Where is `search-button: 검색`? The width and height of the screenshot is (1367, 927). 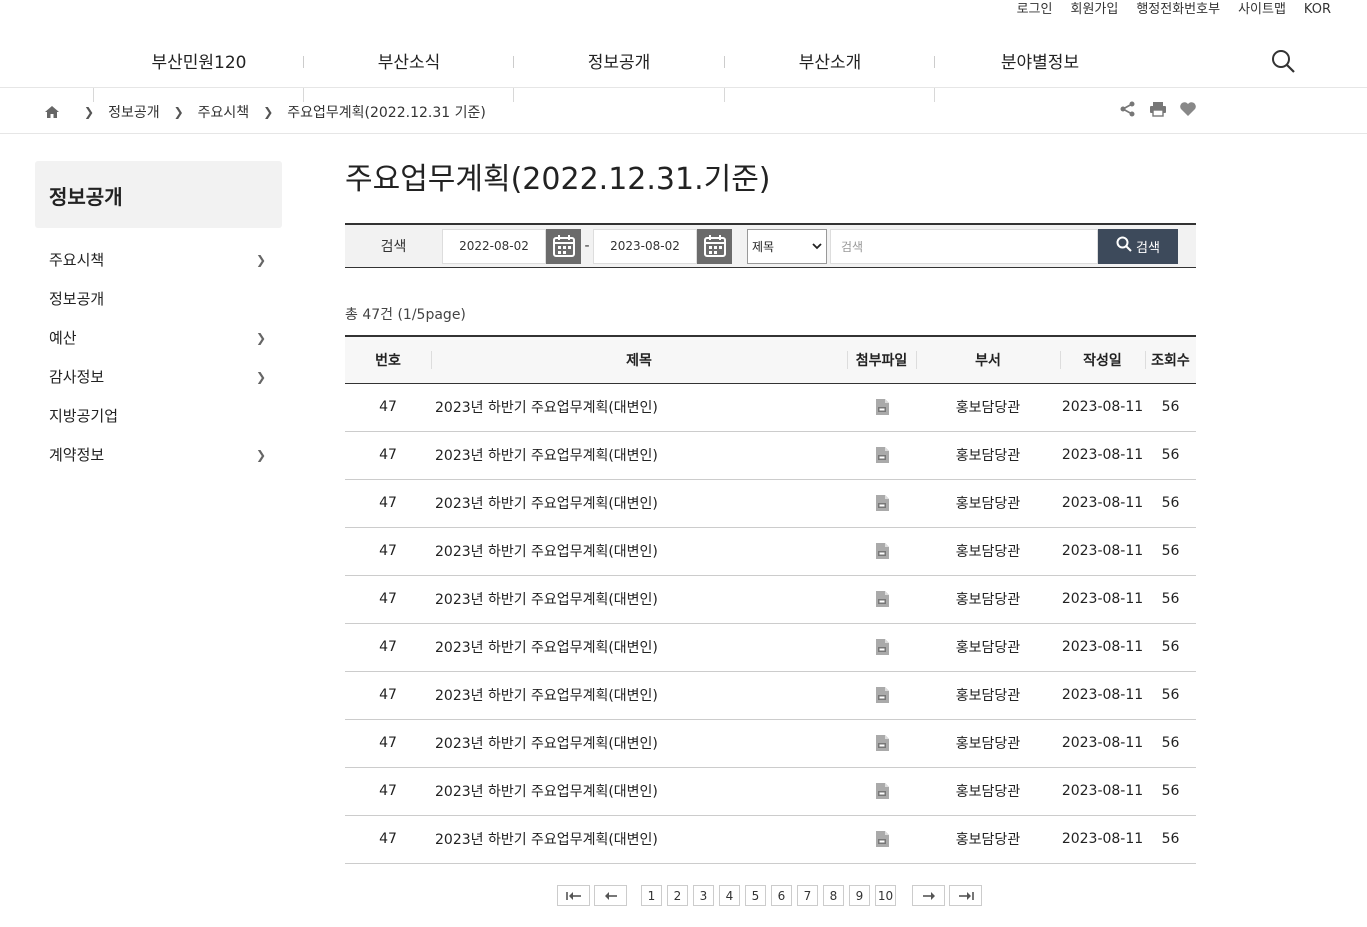 search-button: 검색 is located at coordinates (1138, 246).